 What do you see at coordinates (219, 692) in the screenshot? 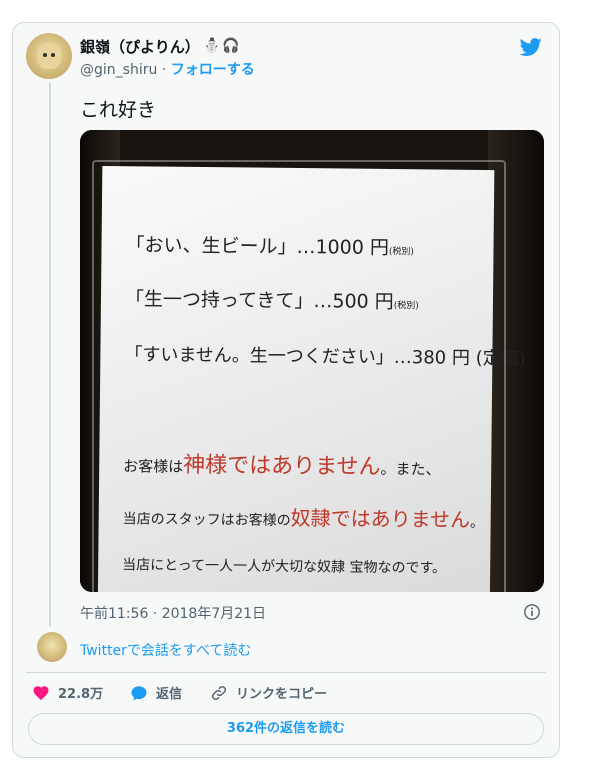
I see `link-icon` at bounding box center [219, 692].